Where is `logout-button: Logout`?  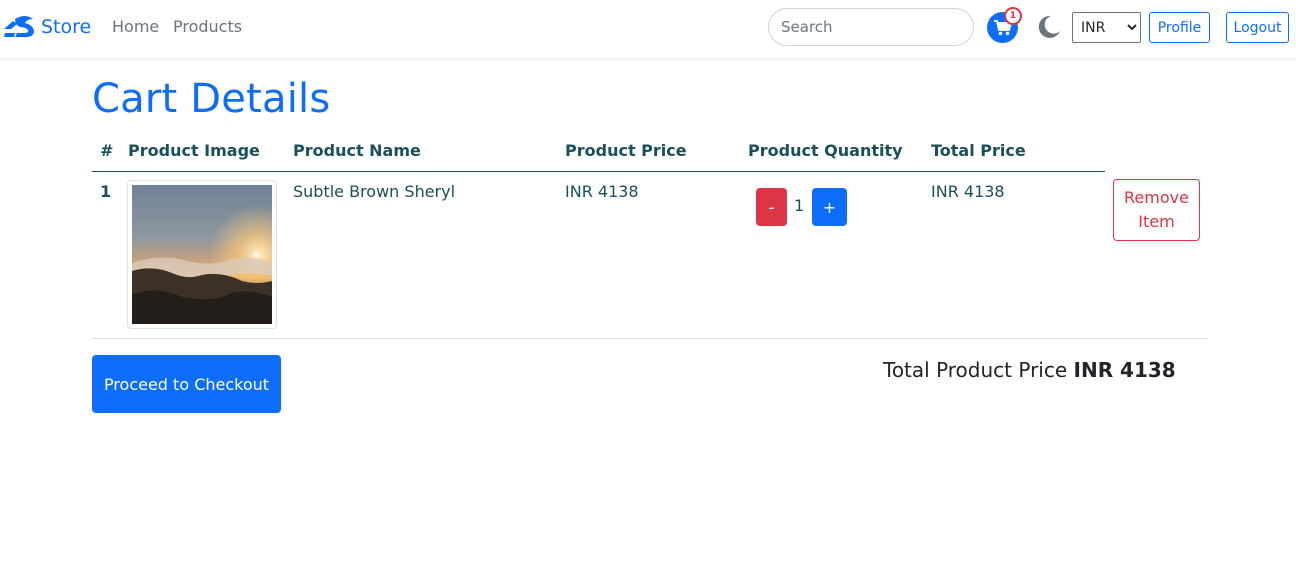 logout-button: Logout is located at coordinates (1257, 27).